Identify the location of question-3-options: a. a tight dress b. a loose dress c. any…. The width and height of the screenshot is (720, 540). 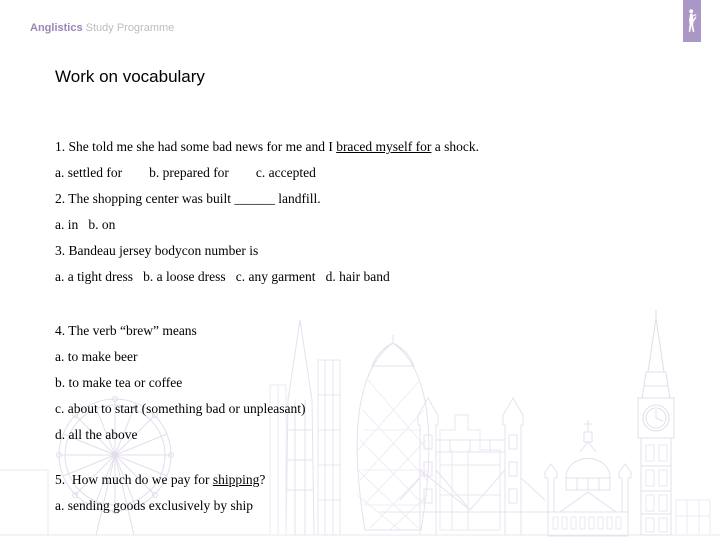
(222, 276).